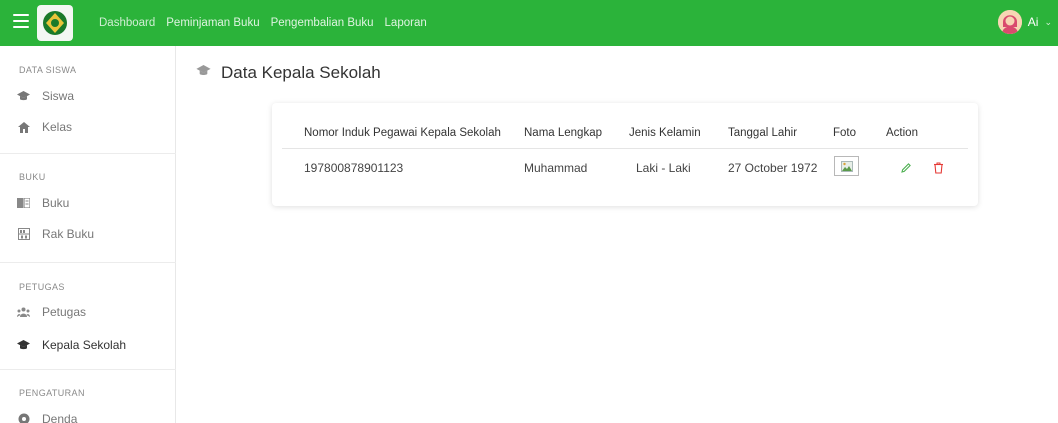 The height and width of the screenshot is (423, 1058). What do you see at coordinates (563, 133) in the screenshot?
I see `column-header: Nama Lengkap` at bounding box center [563, 133].